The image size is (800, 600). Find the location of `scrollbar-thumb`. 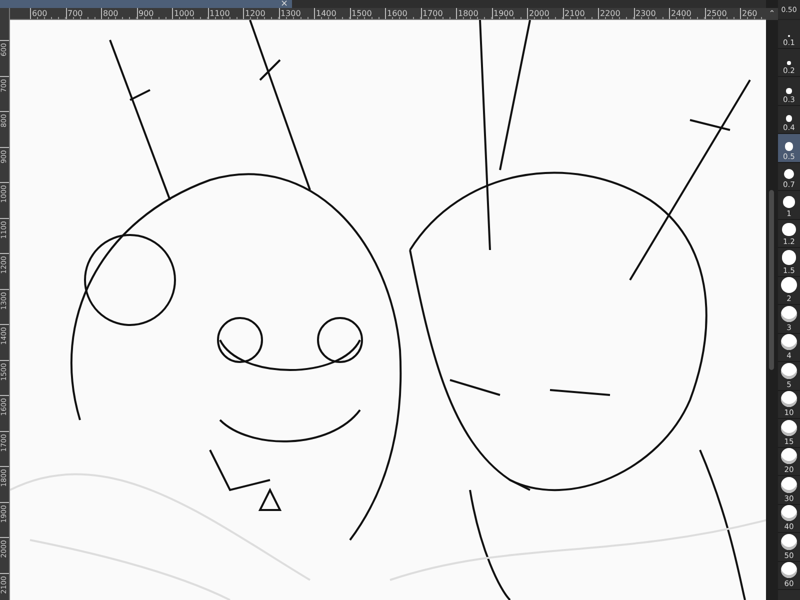

scrollbar-thumb is located at coordinates (771, 280).